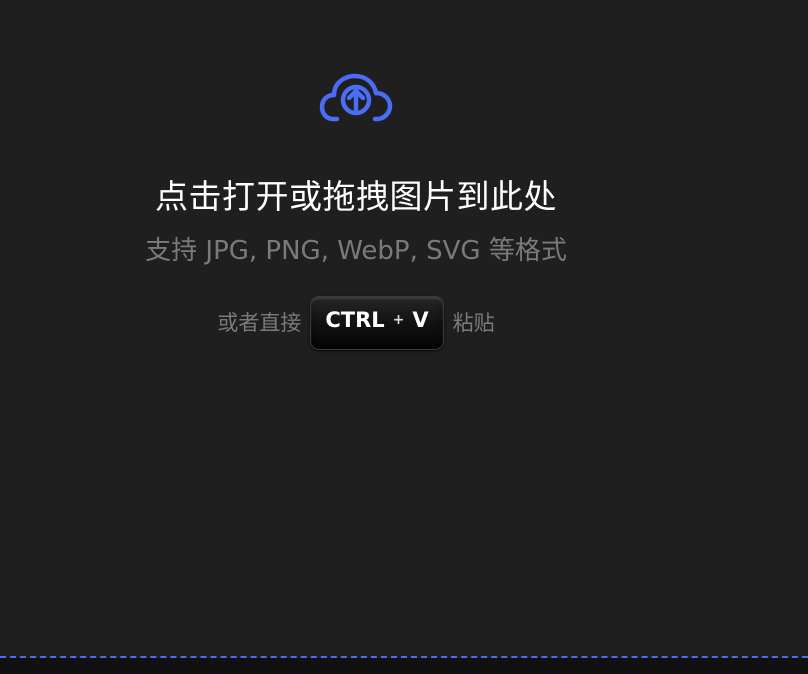  What do you see at coordinates (473, 323) in the screenshot?
I see `paste-hint-suffix: 粘贴` at bounding box center [473, 323].